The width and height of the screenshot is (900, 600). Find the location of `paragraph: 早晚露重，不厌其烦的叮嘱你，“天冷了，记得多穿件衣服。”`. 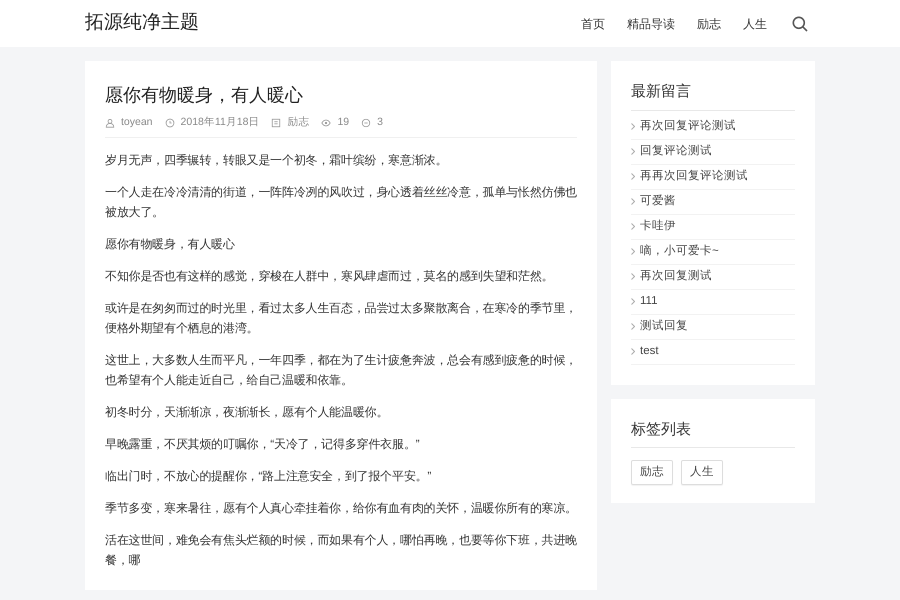

paragraph: 早晚露重，不厌其烦的叮嘱你，“天冷了，记得多穿件衣服。” is located at coordinates (262, 444).